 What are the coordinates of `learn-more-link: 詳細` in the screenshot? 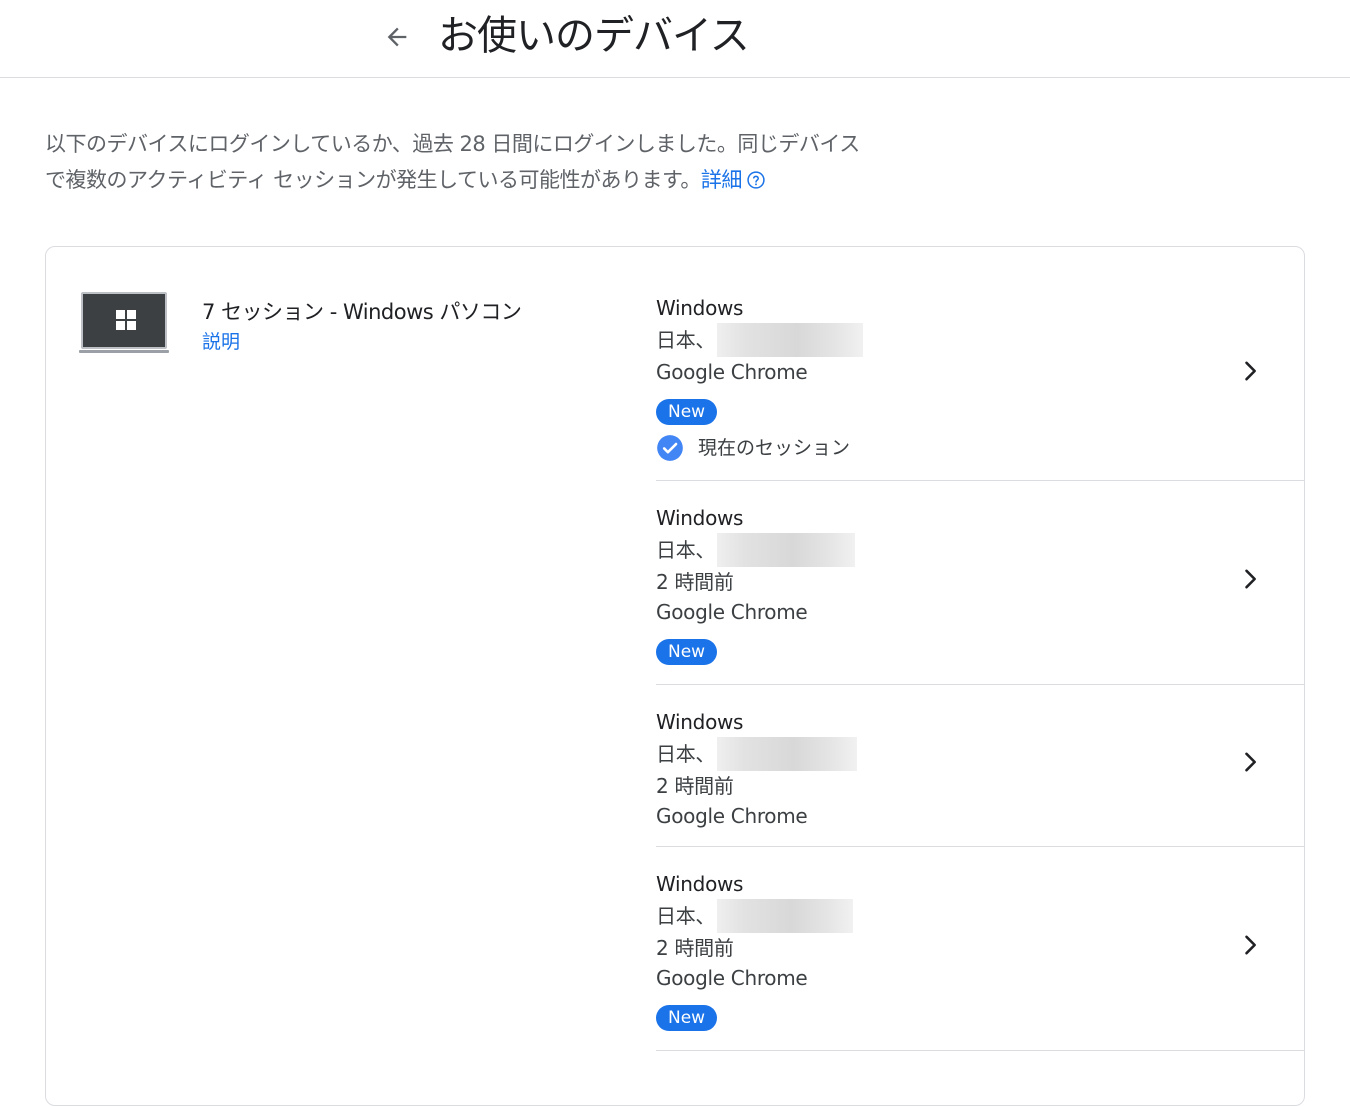 It's located at (722, 180).